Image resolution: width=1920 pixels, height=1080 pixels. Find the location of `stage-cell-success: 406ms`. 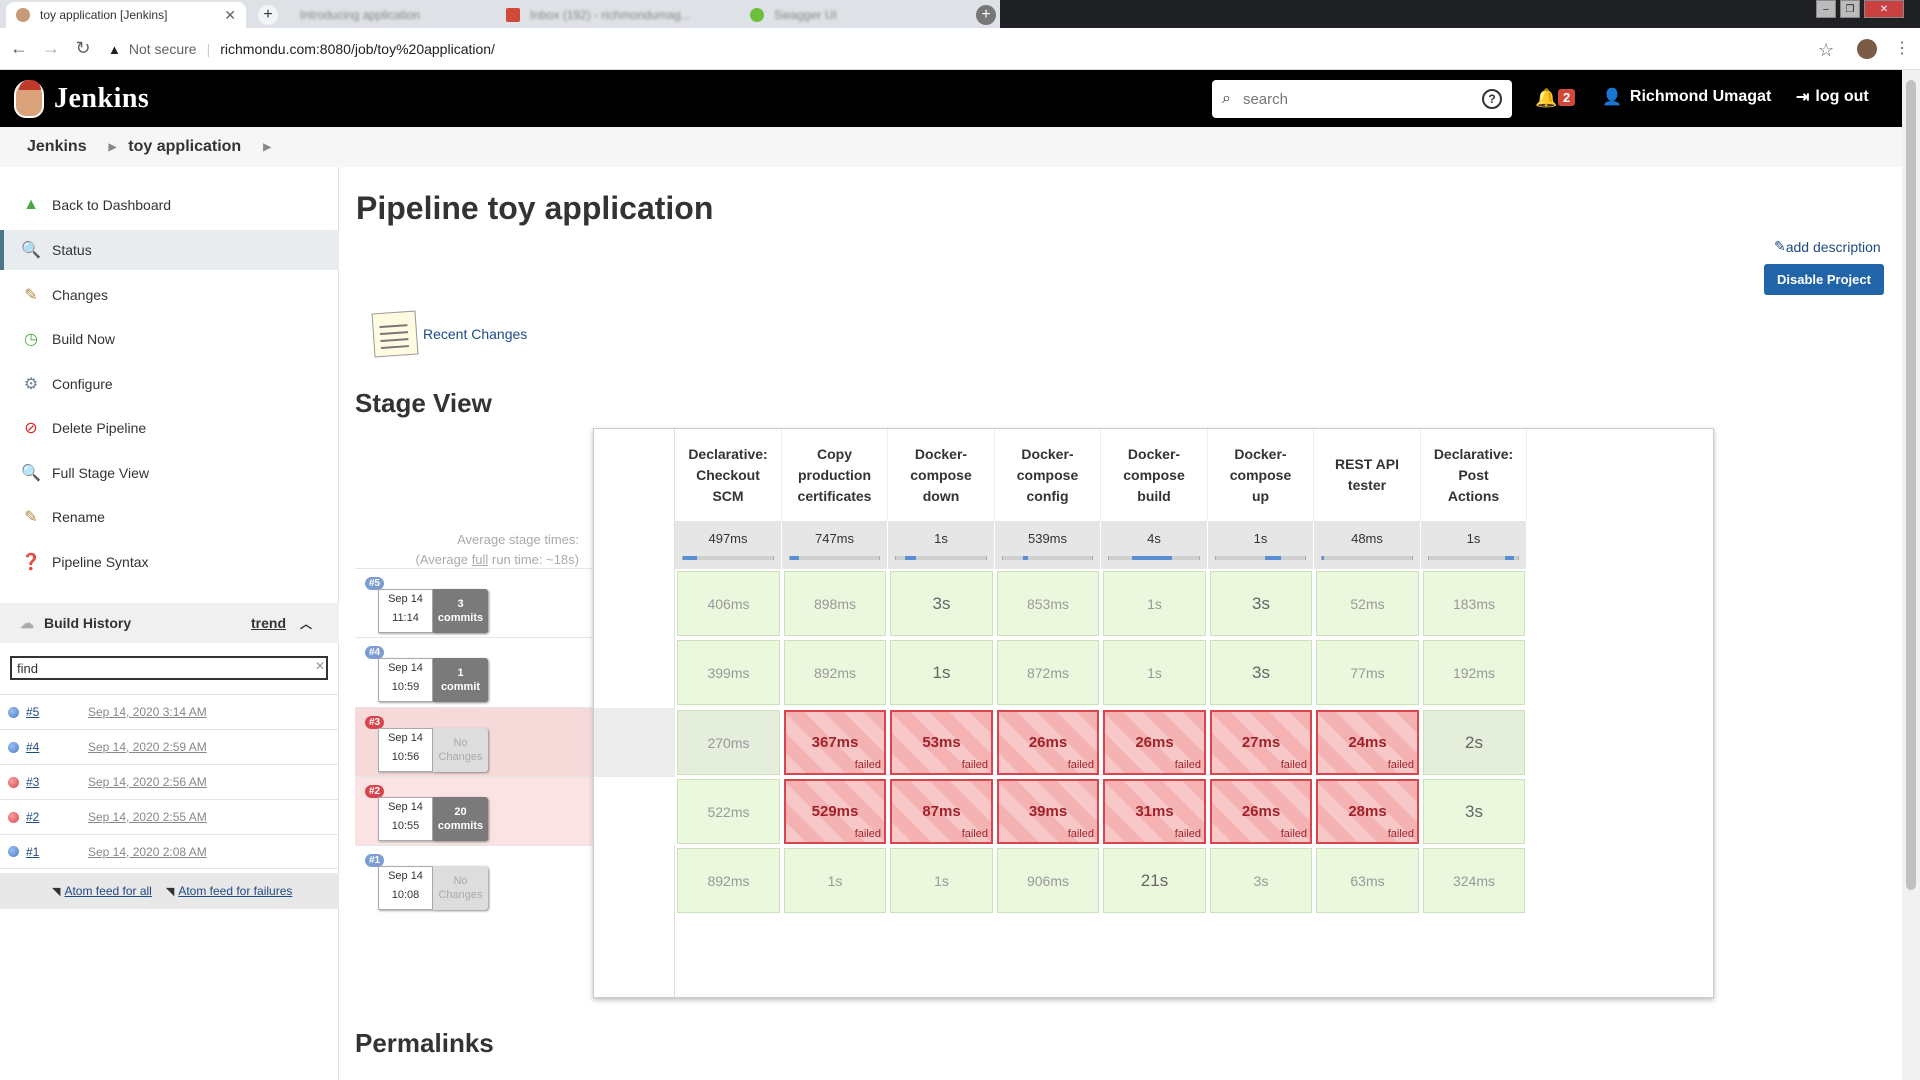

stage-cell-success: 406ms is located at coordinates (728, 603).